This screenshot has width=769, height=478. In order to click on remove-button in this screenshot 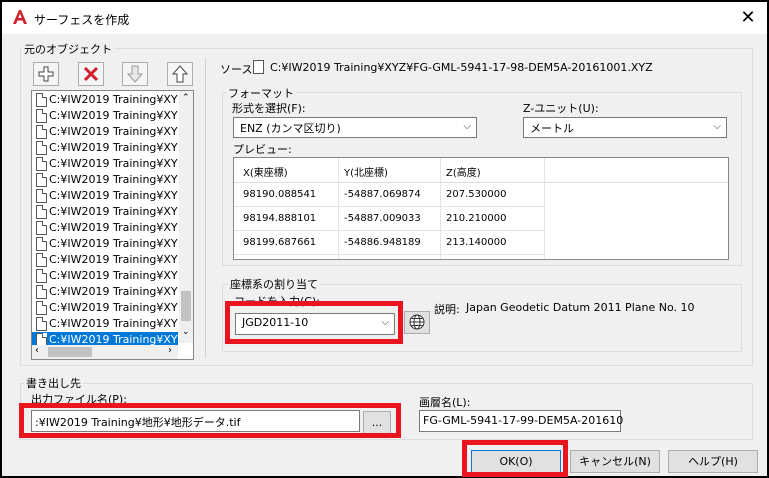, I will do `click(91, 74)`.